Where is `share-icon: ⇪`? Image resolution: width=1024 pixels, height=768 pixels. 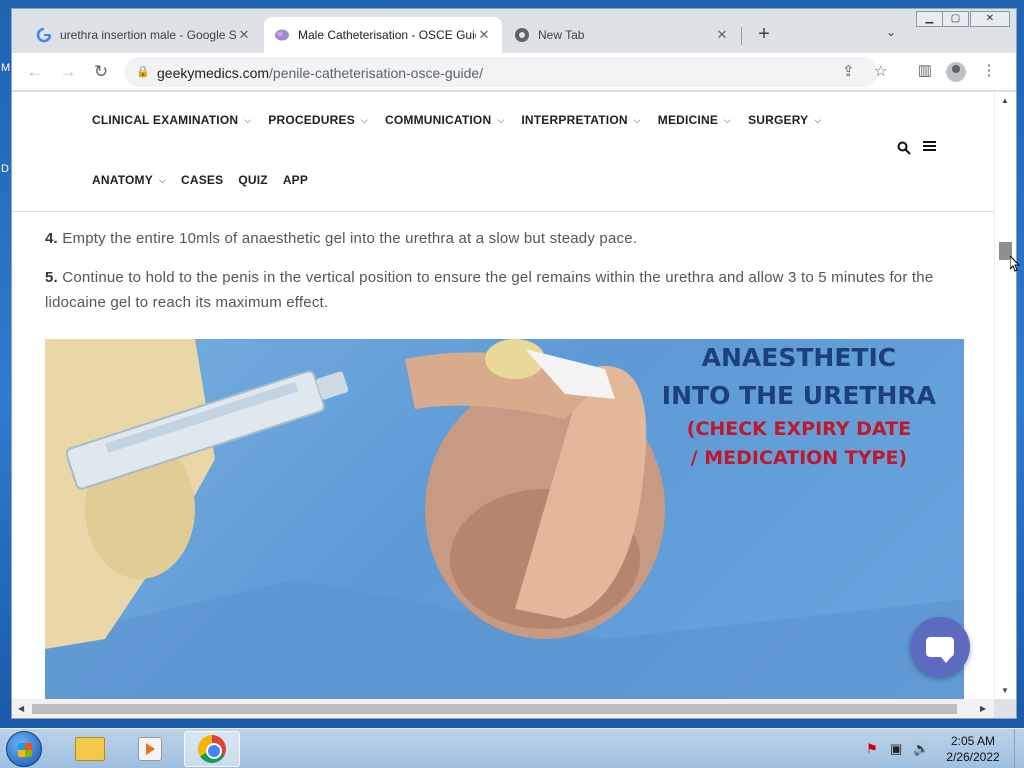
share-icon: ⇪ is located at coordinates (848, 71).